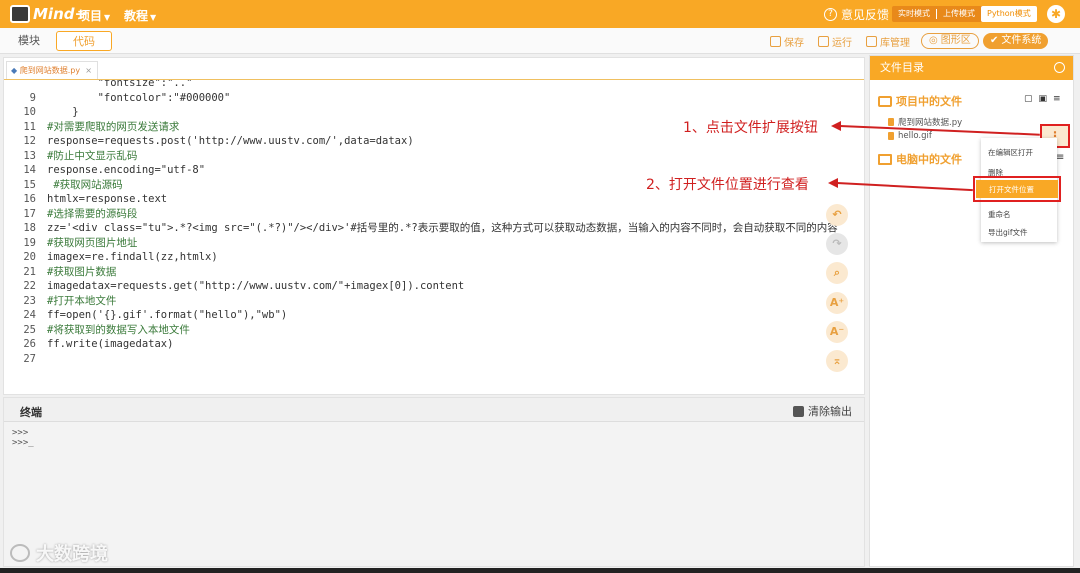 The width and height of the screenshot is (1080, 573). Describe the element at coordinates (59, 553) in the screenshot. I see `watermark: 大数跨境` at that location.